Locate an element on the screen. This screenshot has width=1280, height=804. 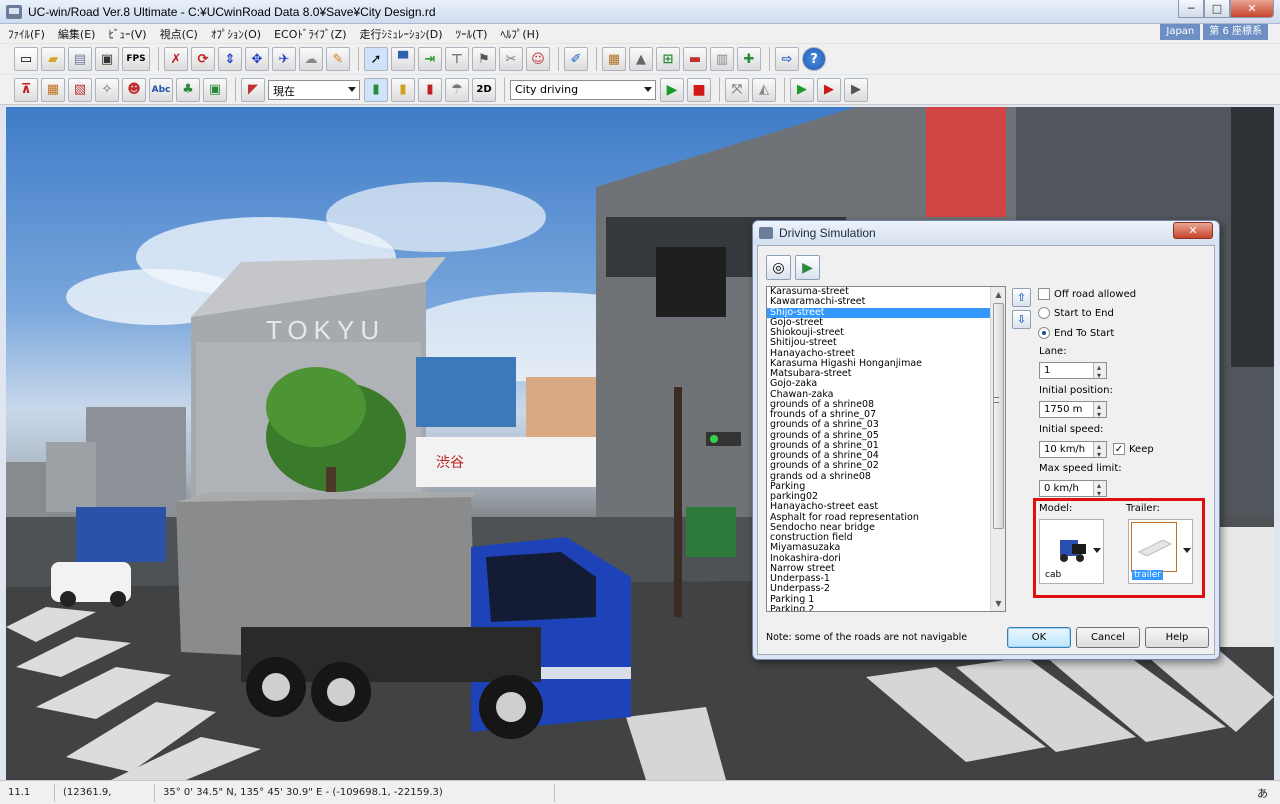
road-list-item: Miyamasuzaka is located at coordinates (886, 547).